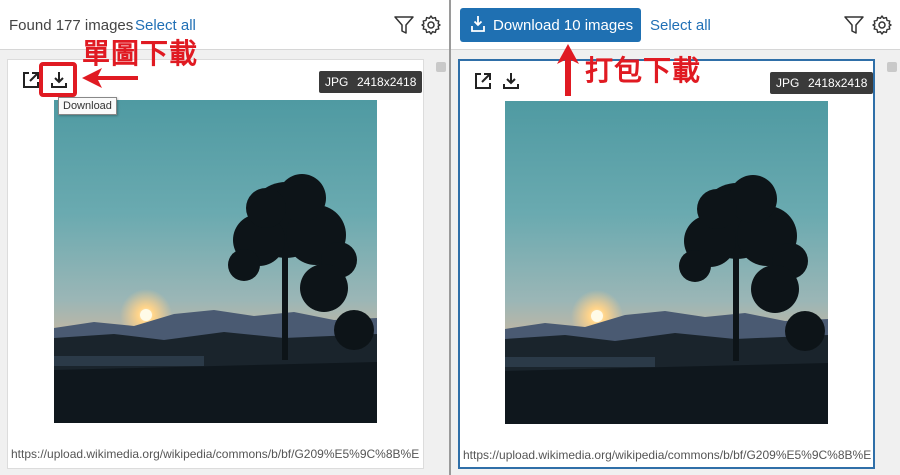 This screenshot has height=475, width=900. What do you see at coordinates (58, 79) in the screenshot?
I see `annotation-highlight-box` at bounding box center [58, 79].